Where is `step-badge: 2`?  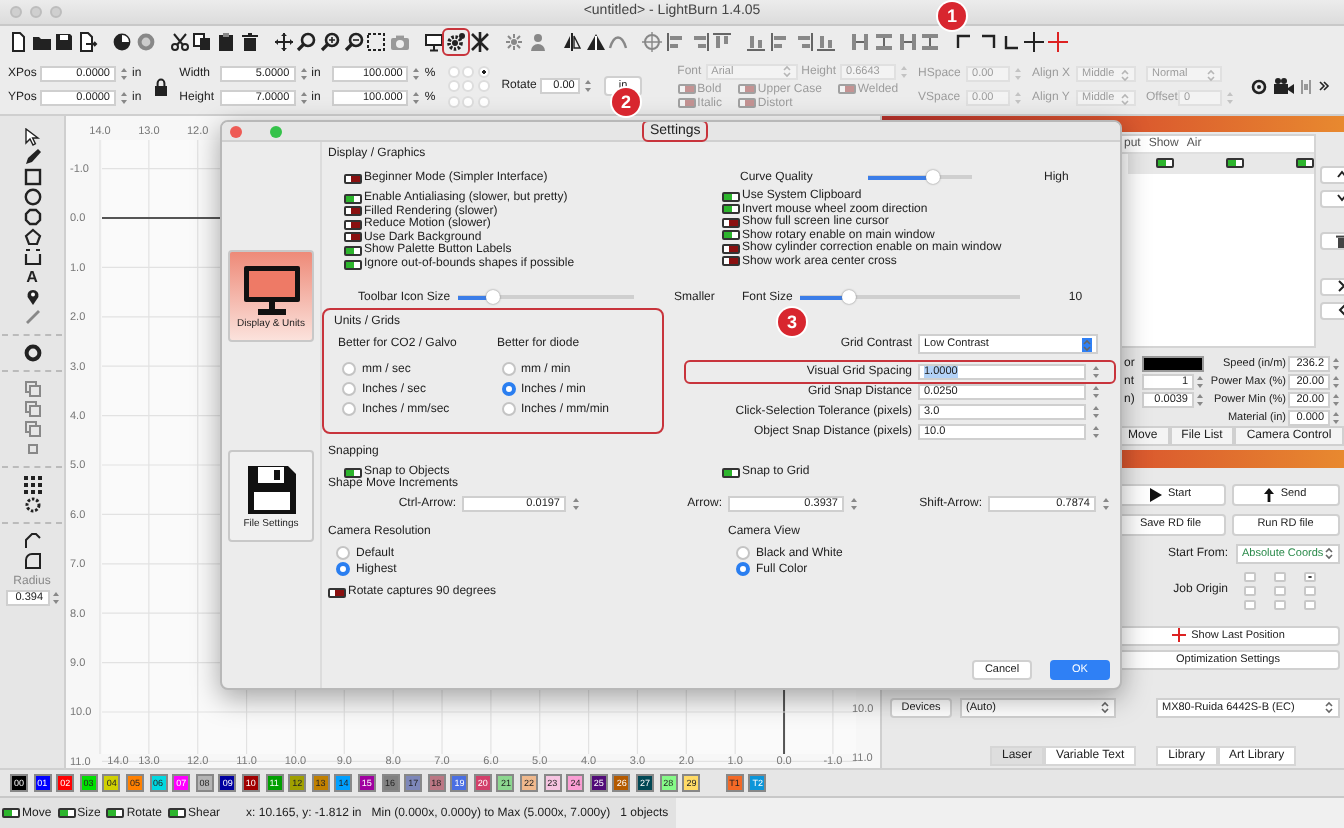 step-badge: 2 is located at coordinates (626, 102).